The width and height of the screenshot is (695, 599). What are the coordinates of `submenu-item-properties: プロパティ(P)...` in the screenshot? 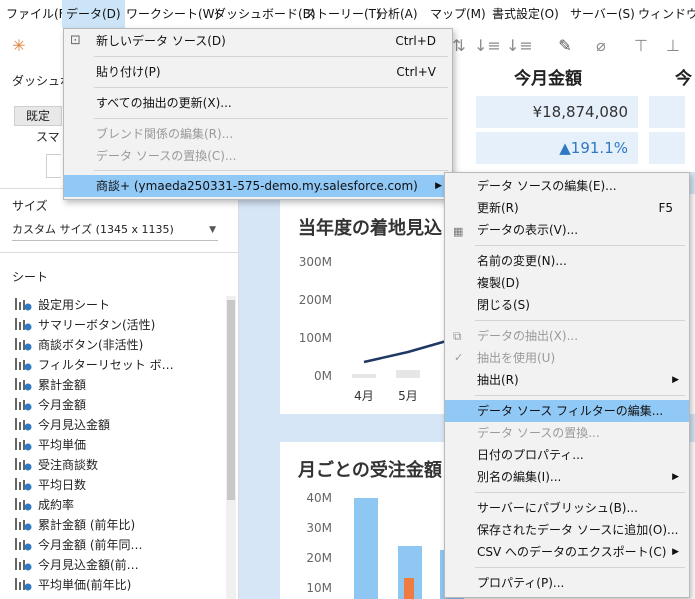 It's located at (567, 583).